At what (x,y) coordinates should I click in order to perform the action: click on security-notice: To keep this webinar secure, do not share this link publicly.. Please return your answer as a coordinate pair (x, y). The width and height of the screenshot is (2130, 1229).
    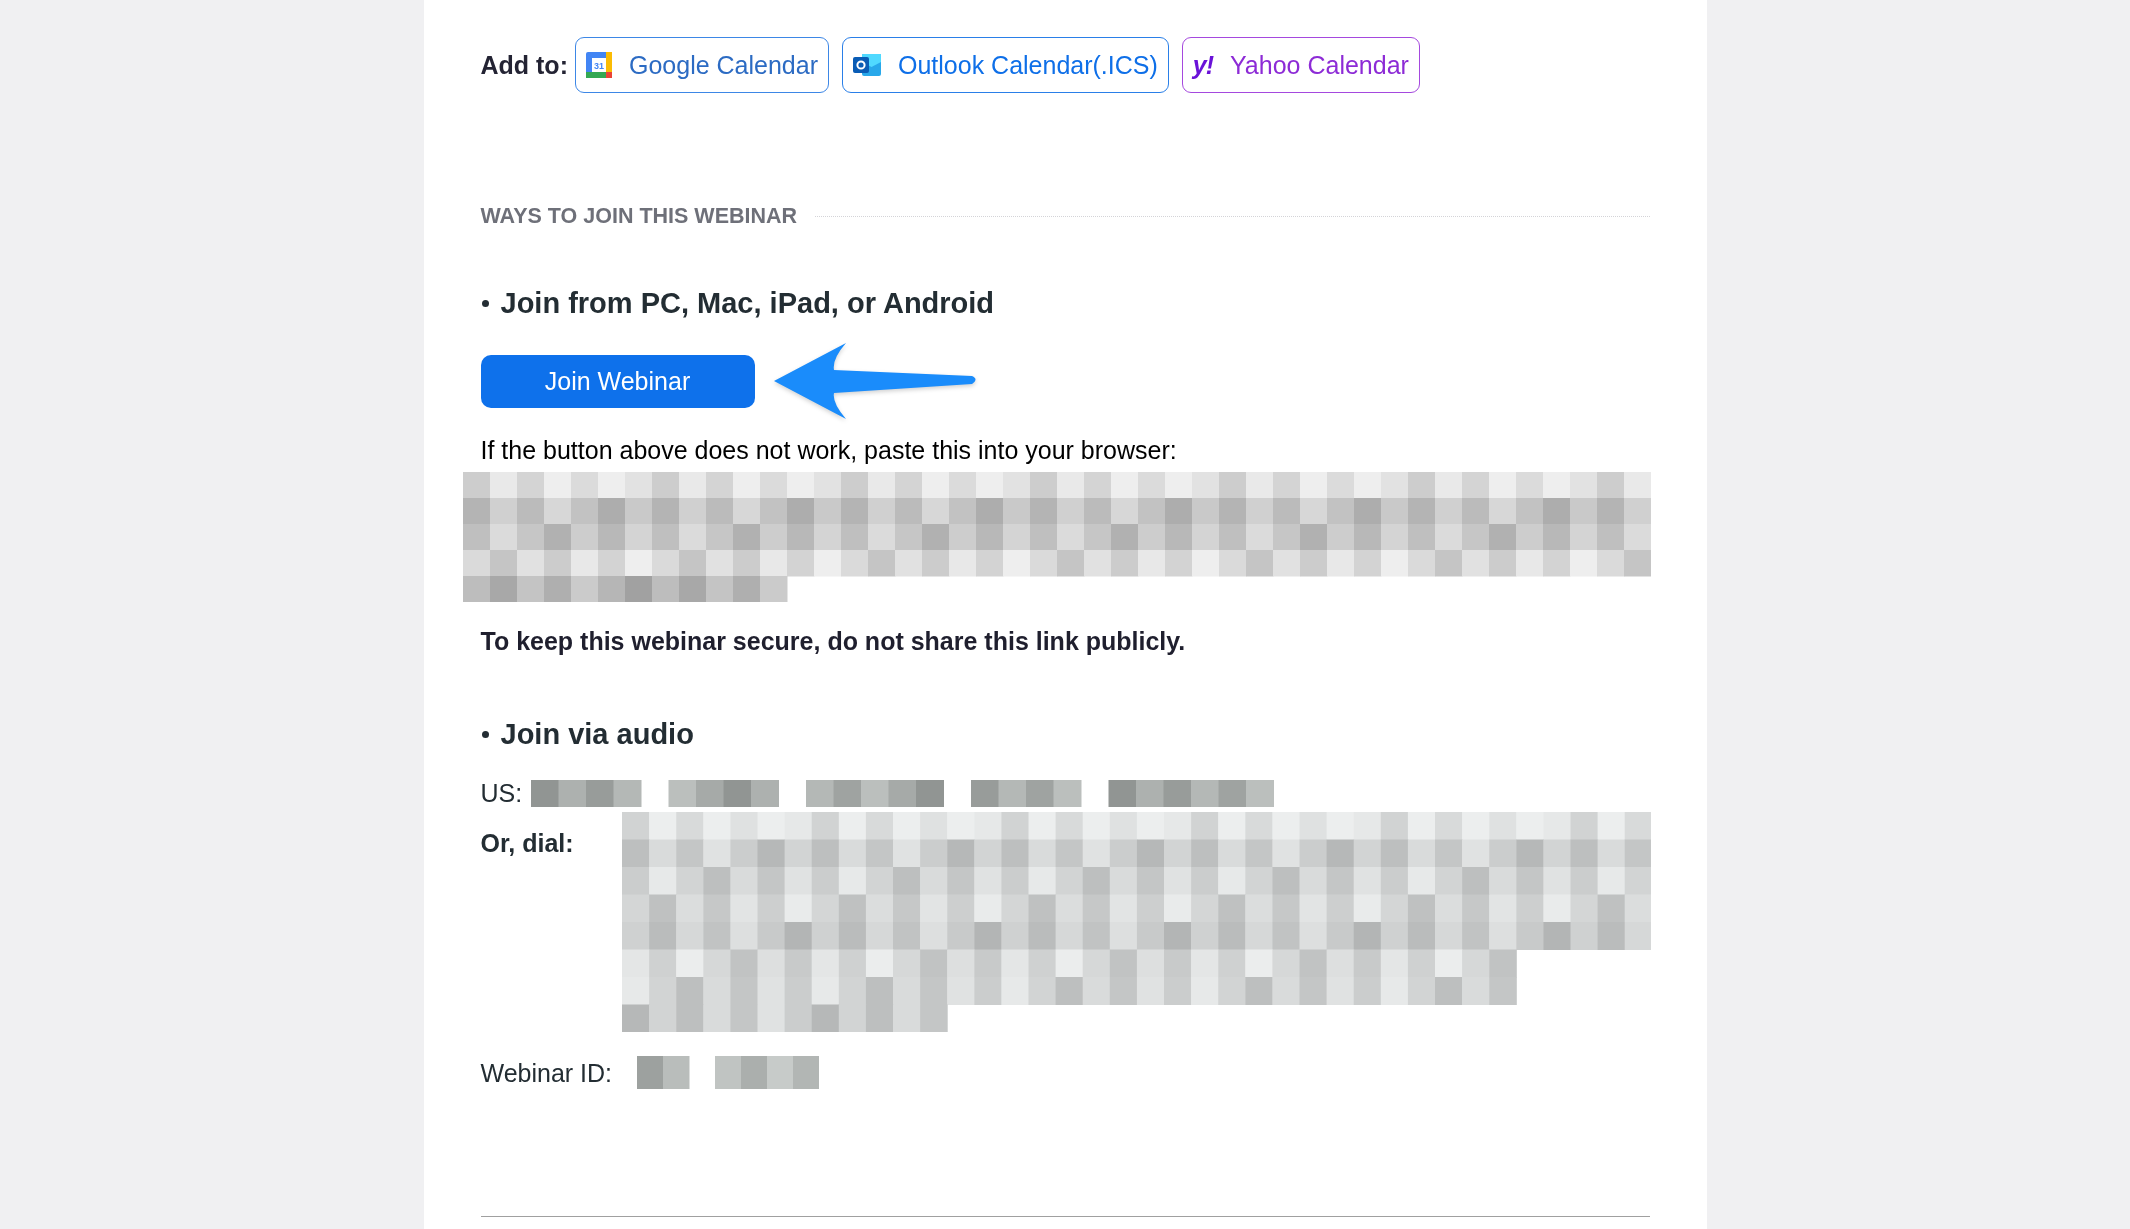
    Looking at the image, I should click on (833, 641).